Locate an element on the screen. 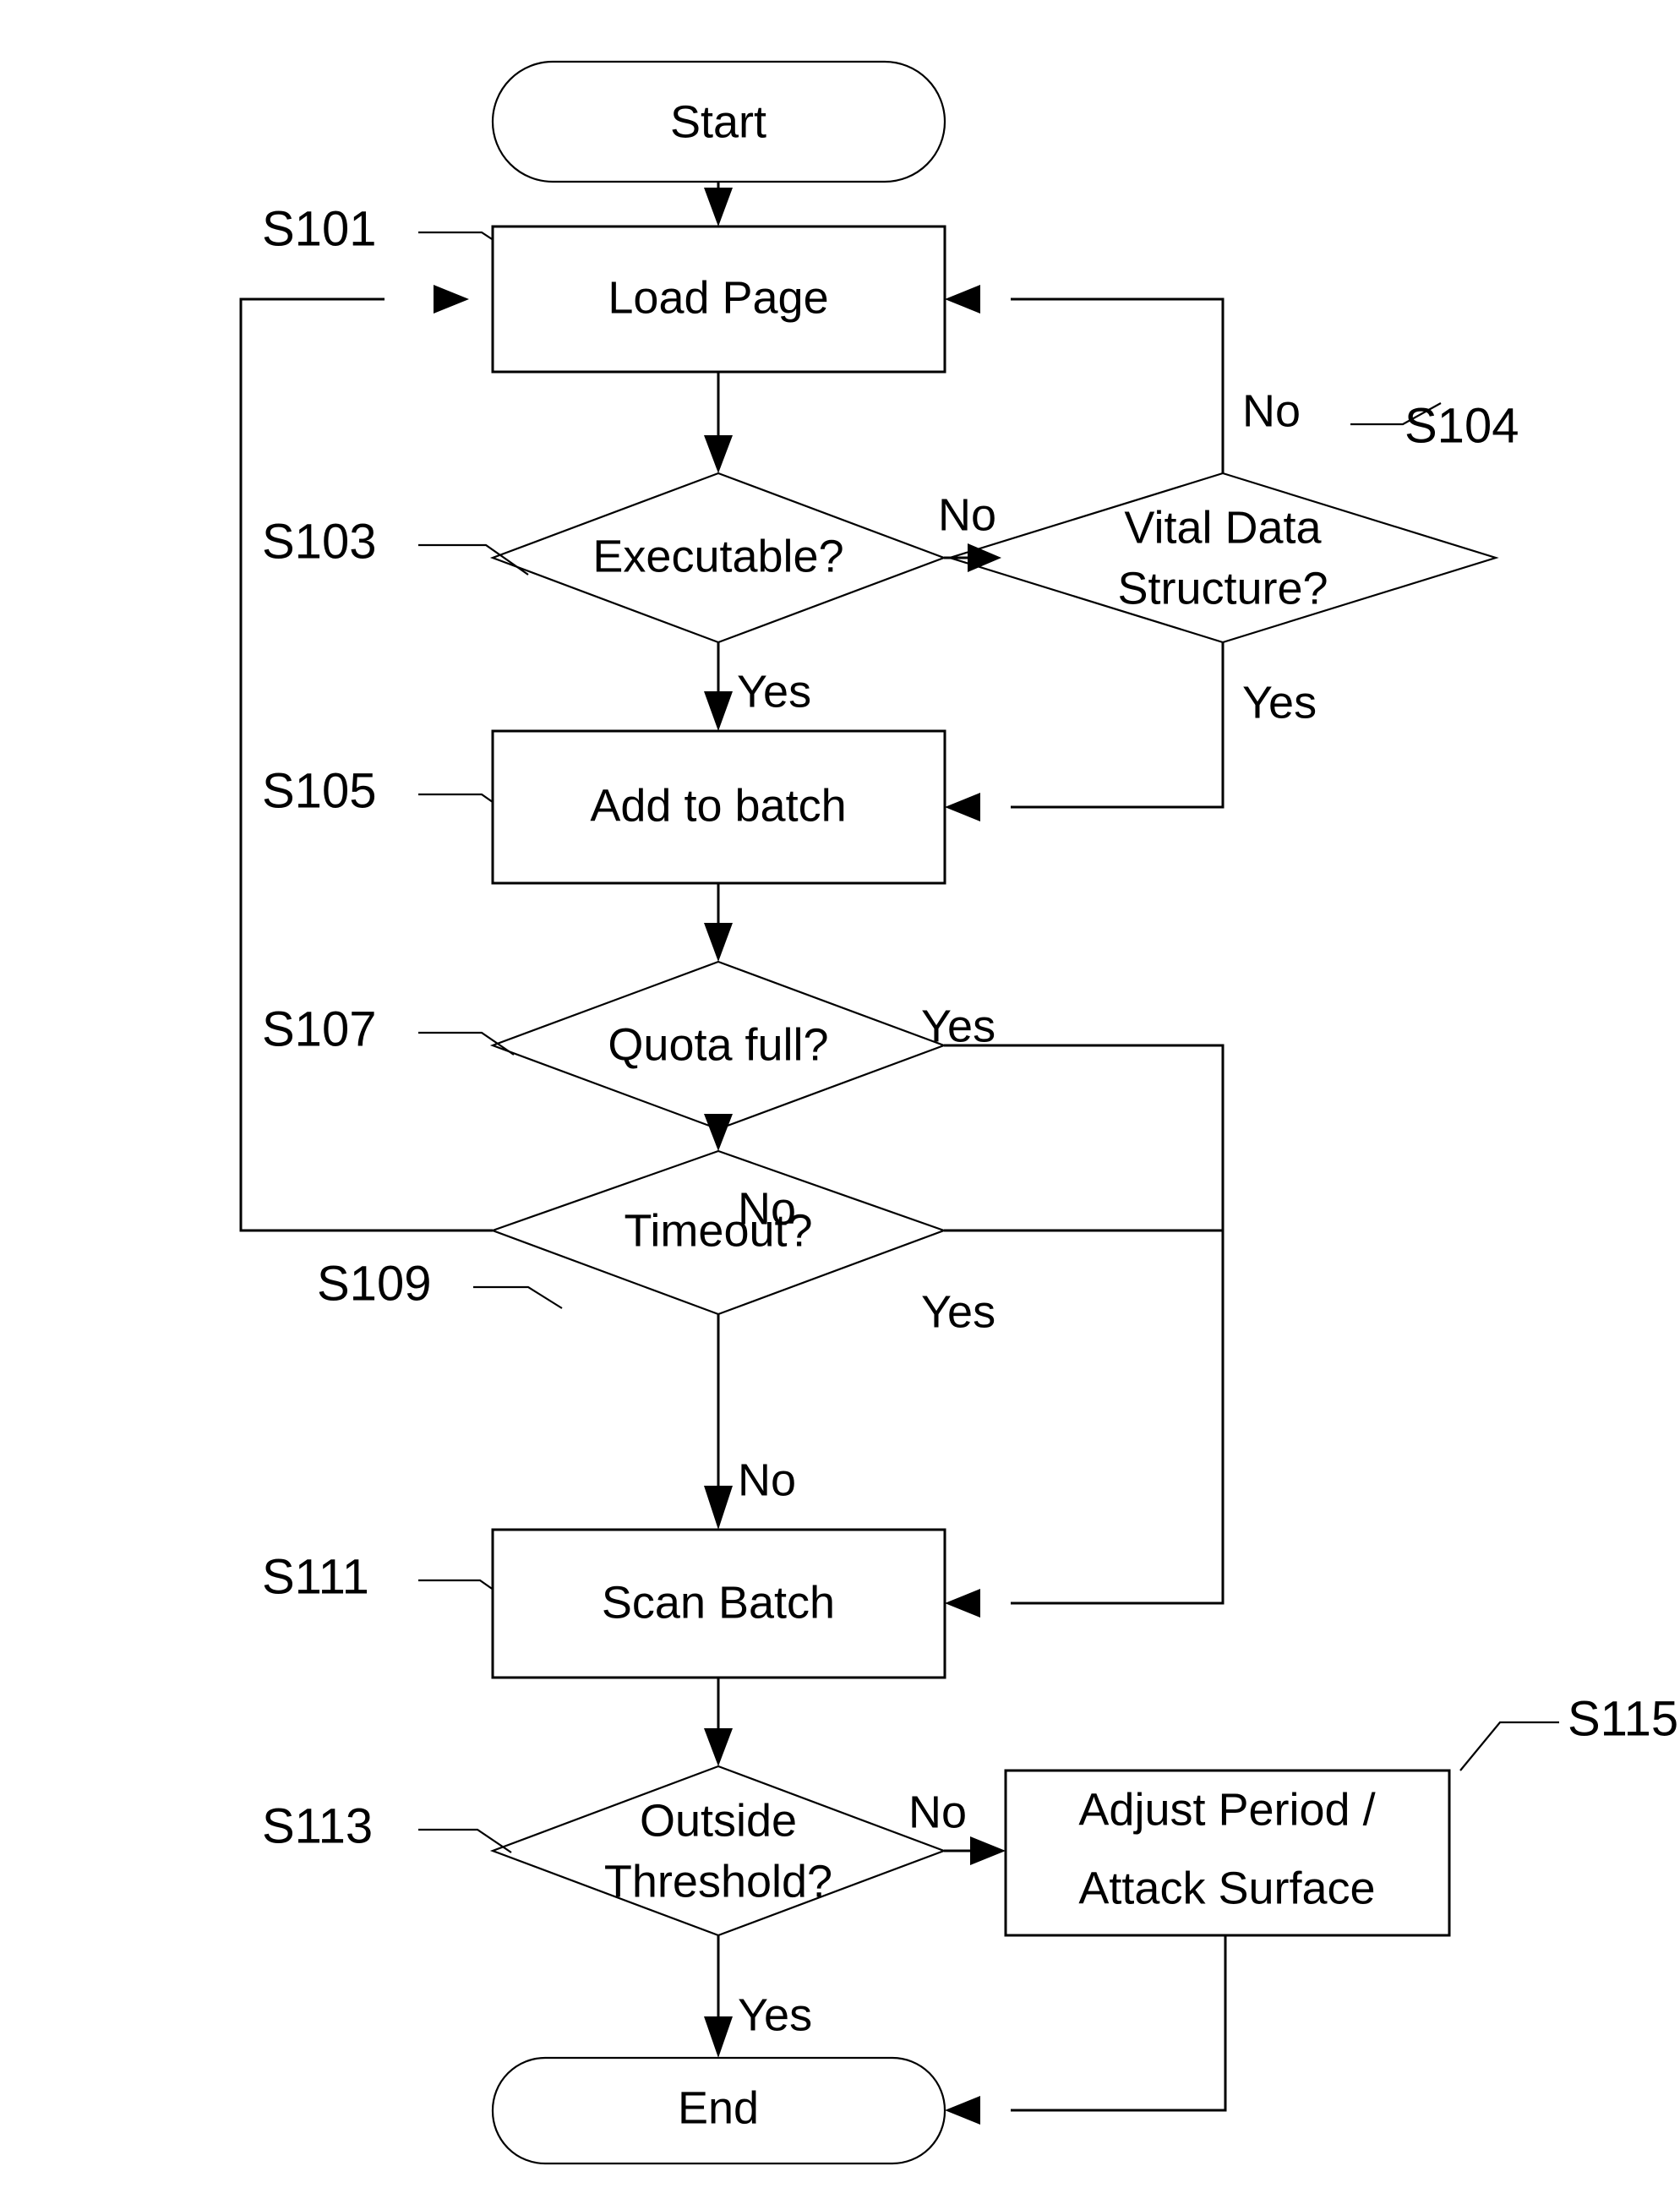 The height and width of the screenshot is (2188, 1680). node-s109-timeout: Timeout? is located at coordinates (718, 1233).